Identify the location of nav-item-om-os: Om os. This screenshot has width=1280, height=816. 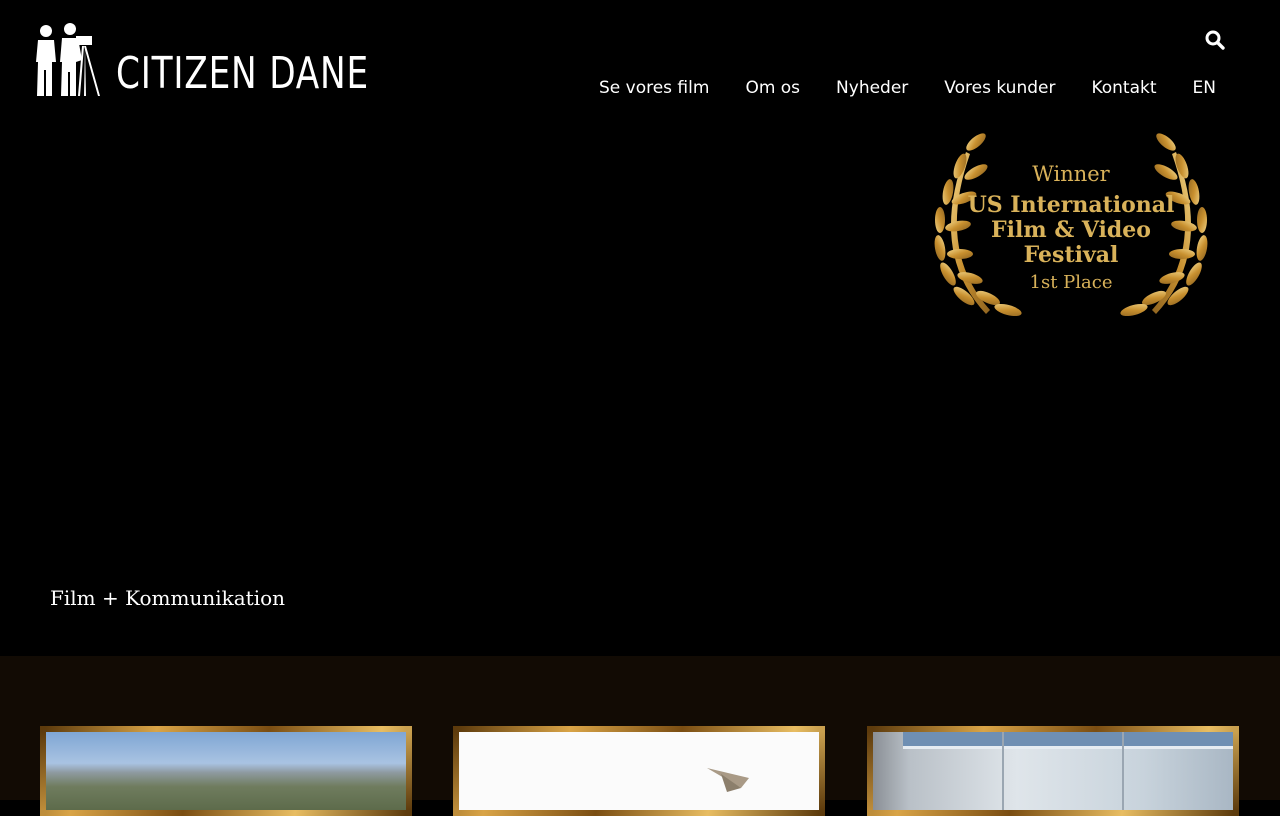
(772, 88).